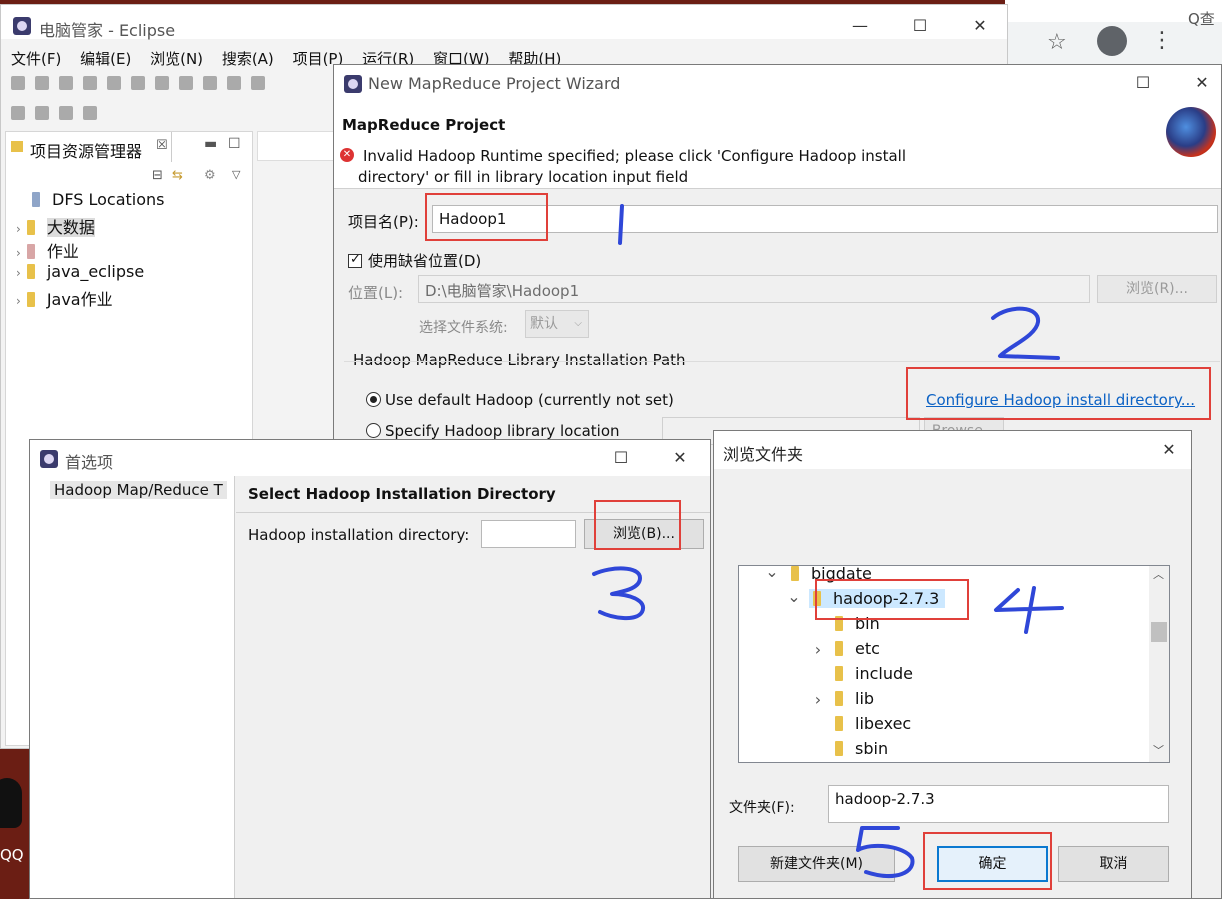 This screenshot has width=1222, height=899. What do you see at coordinates (886, 598) in the screenshot?
I see `folder-name: hadoop-2.7.3` at bounding box center [886, 598].